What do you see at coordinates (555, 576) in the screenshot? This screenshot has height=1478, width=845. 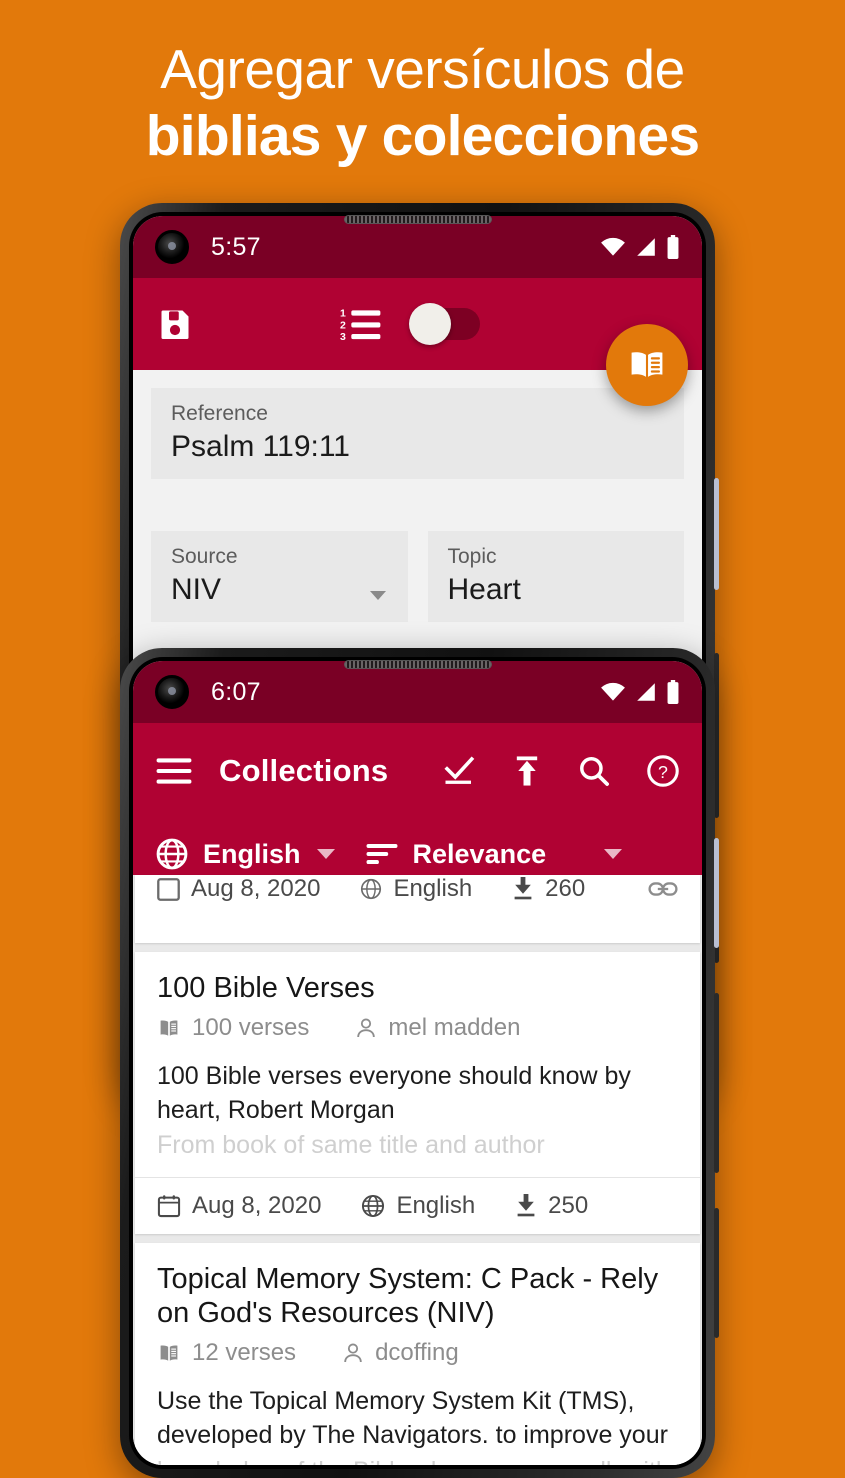 I see `topic-field: Topic Heart` at bounding box center [555, 576].